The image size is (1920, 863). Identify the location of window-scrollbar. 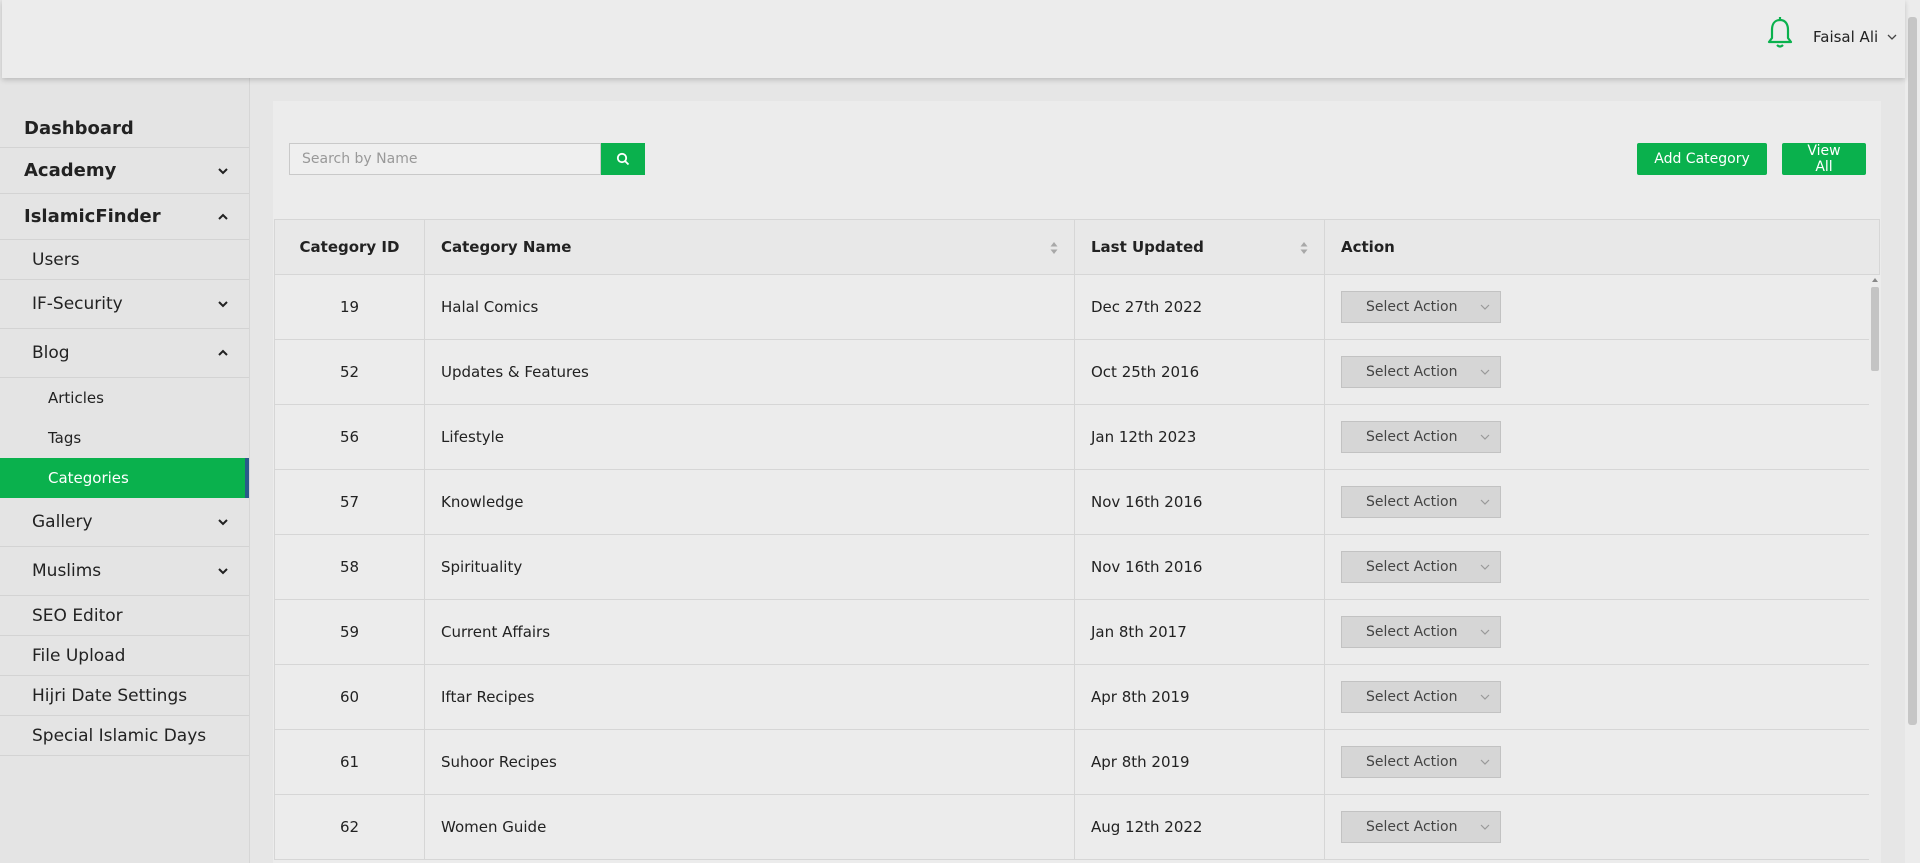
(1912, 431).